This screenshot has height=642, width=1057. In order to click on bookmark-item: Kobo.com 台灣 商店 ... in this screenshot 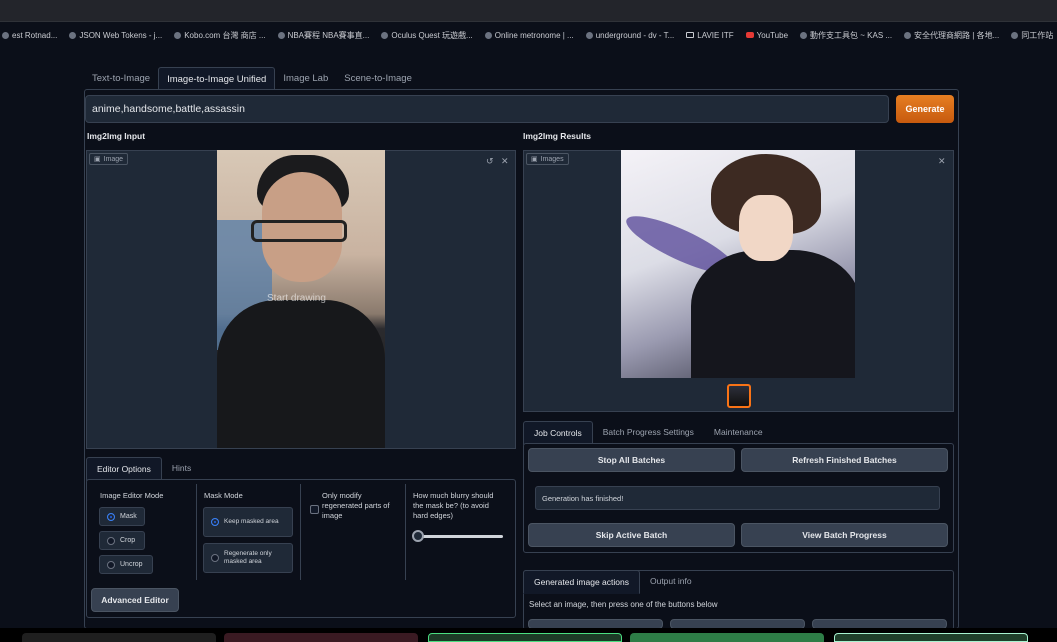, I will do `click(220, 35)`.